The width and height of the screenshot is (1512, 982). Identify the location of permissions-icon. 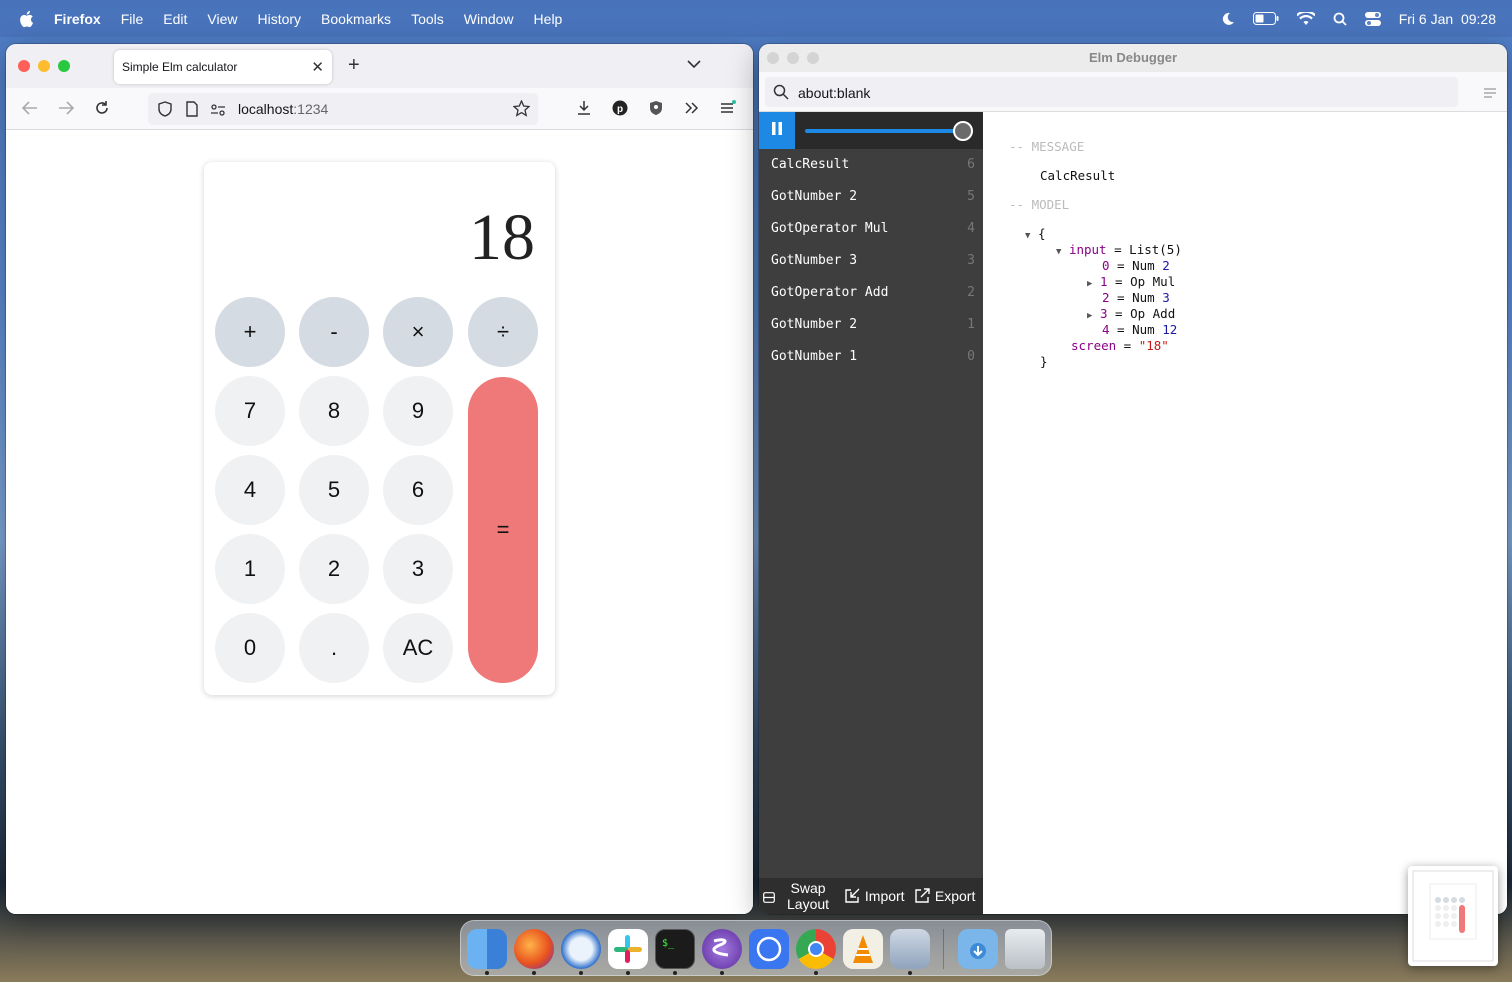
(218, 111).